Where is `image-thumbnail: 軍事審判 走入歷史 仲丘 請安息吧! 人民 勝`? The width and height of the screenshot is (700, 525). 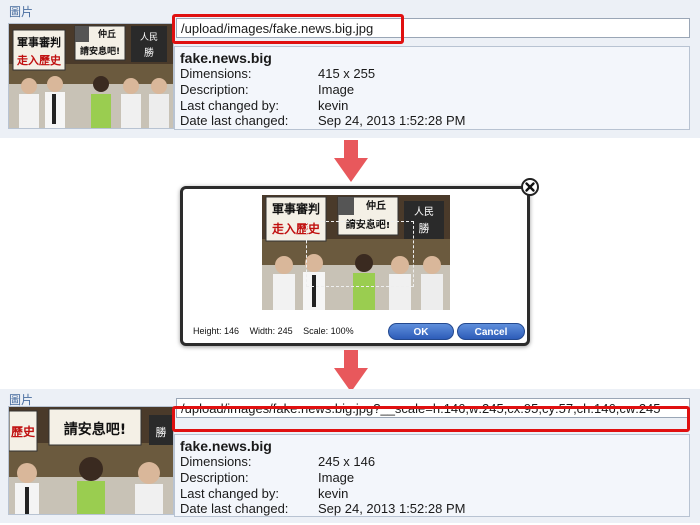 image-thumbnail: 軍事審判 走入歷史 仲丘 請安息吧! 人民 勝 is located at coordinates (91, 76).